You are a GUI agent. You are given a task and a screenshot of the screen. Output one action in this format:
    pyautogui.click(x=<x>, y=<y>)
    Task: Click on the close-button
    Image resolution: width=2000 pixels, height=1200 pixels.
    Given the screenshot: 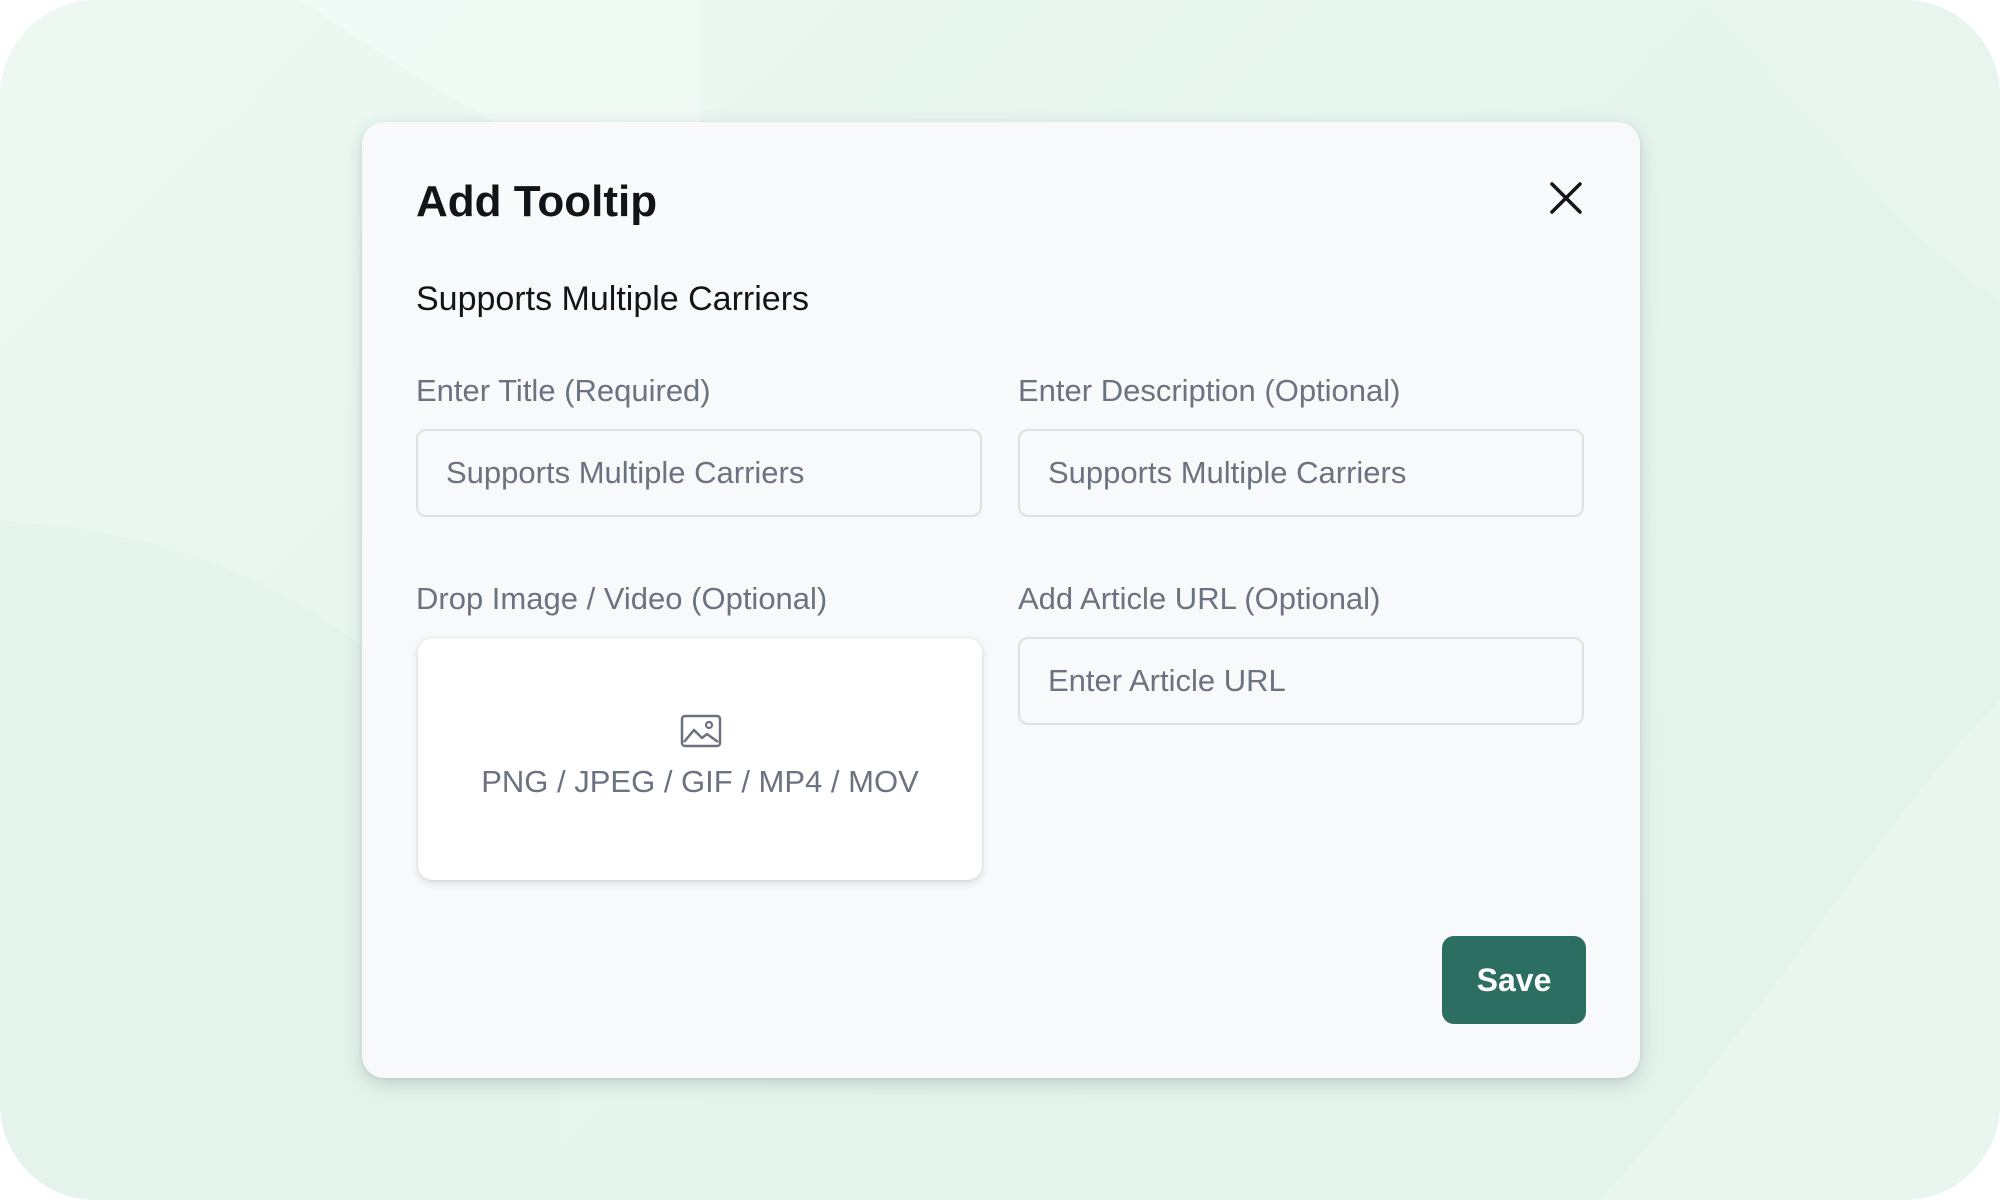 What is the action you would take?
    pyautogui.click(x=1566, y=198)
    